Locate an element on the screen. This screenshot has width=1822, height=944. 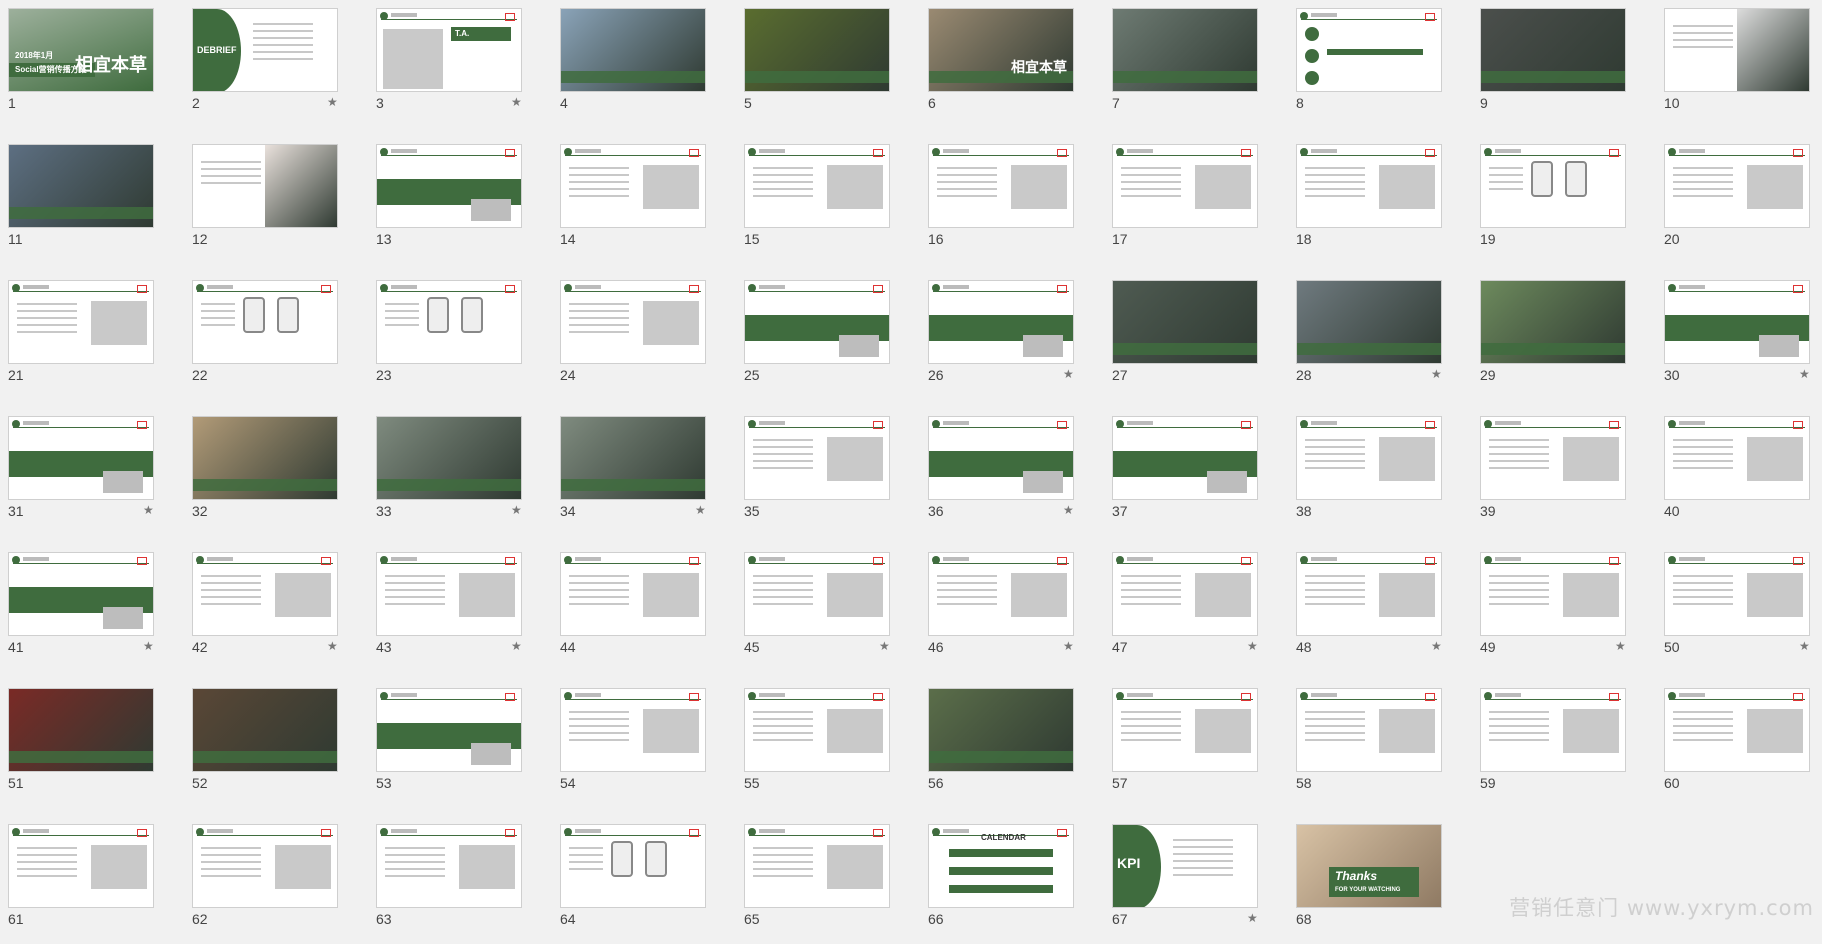
slide-number: 7 is located at coordinates (1116, 103).